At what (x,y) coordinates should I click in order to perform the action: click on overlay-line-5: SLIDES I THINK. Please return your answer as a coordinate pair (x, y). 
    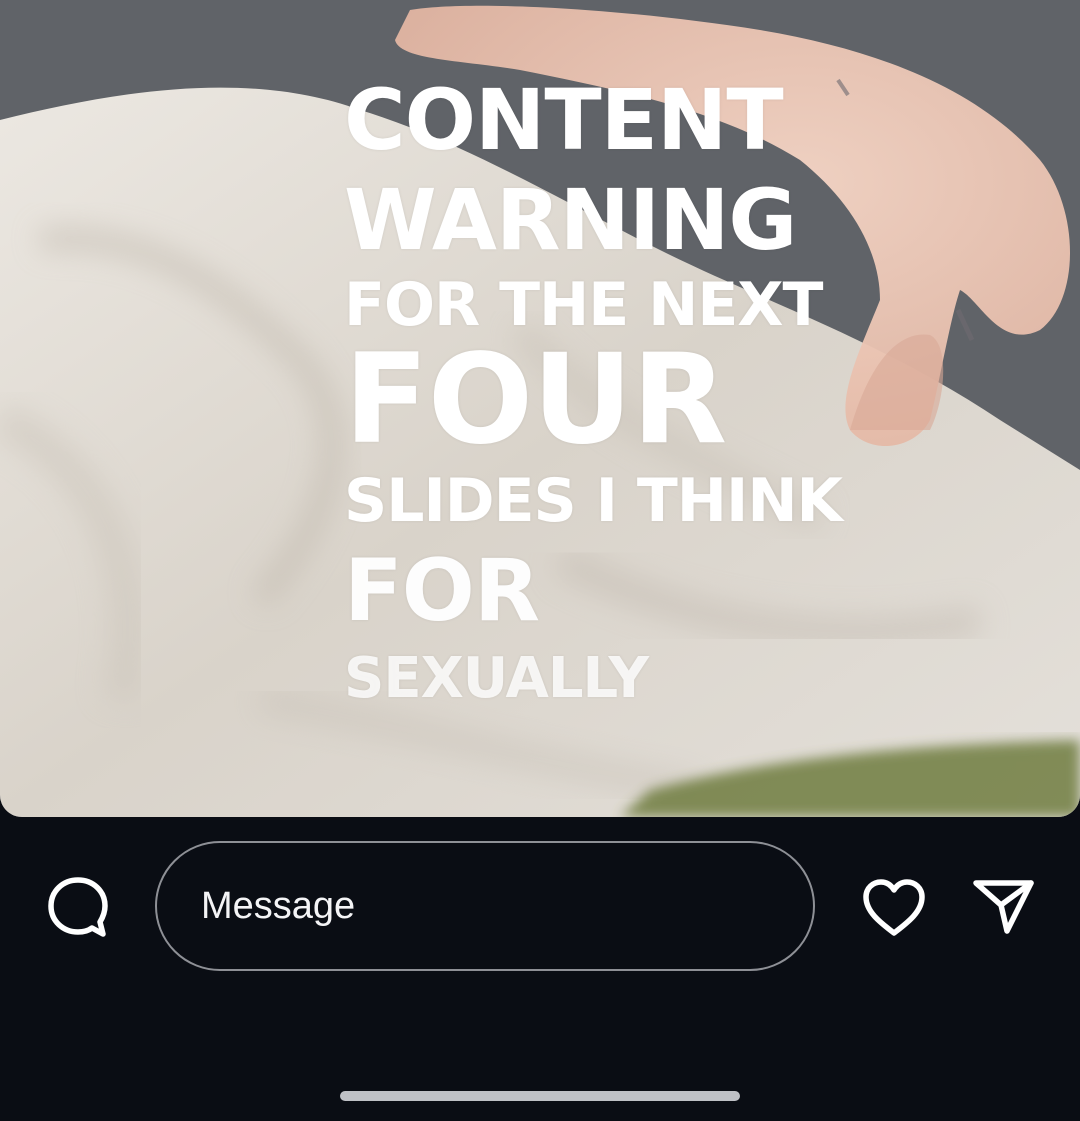
    Looking at the image, I should click on (593, 501).